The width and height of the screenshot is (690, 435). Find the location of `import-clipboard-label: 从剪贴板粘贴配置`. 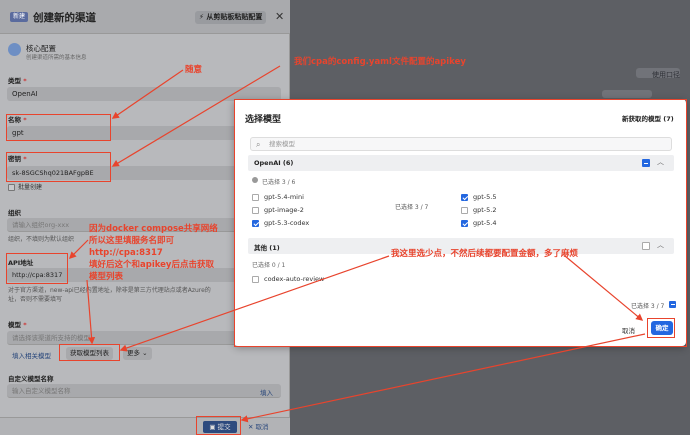

import-clipboard-label: 从剪贴板粘贴配置 is located at coordinates (234, 17).